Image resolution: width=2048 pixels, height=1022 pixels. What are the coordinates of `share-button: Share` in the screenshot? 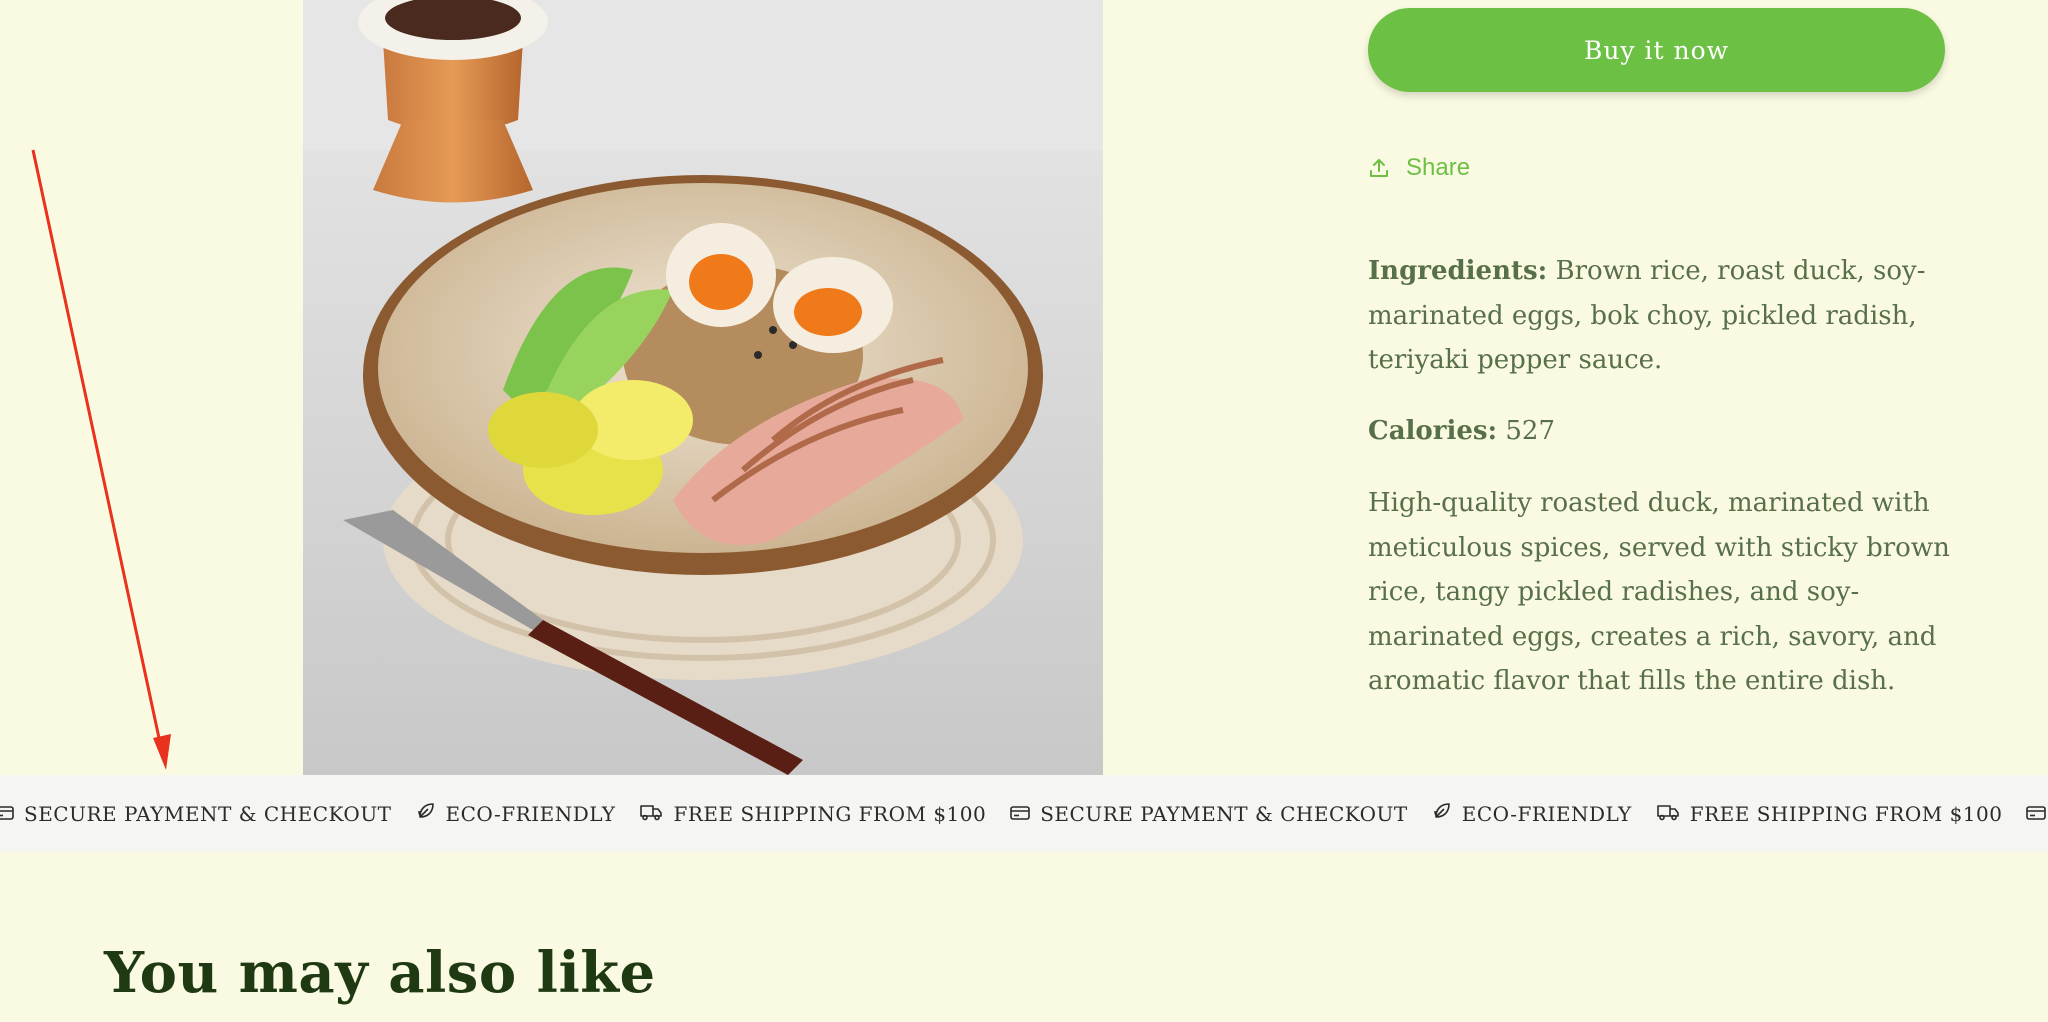 It's located at (1419, 168).